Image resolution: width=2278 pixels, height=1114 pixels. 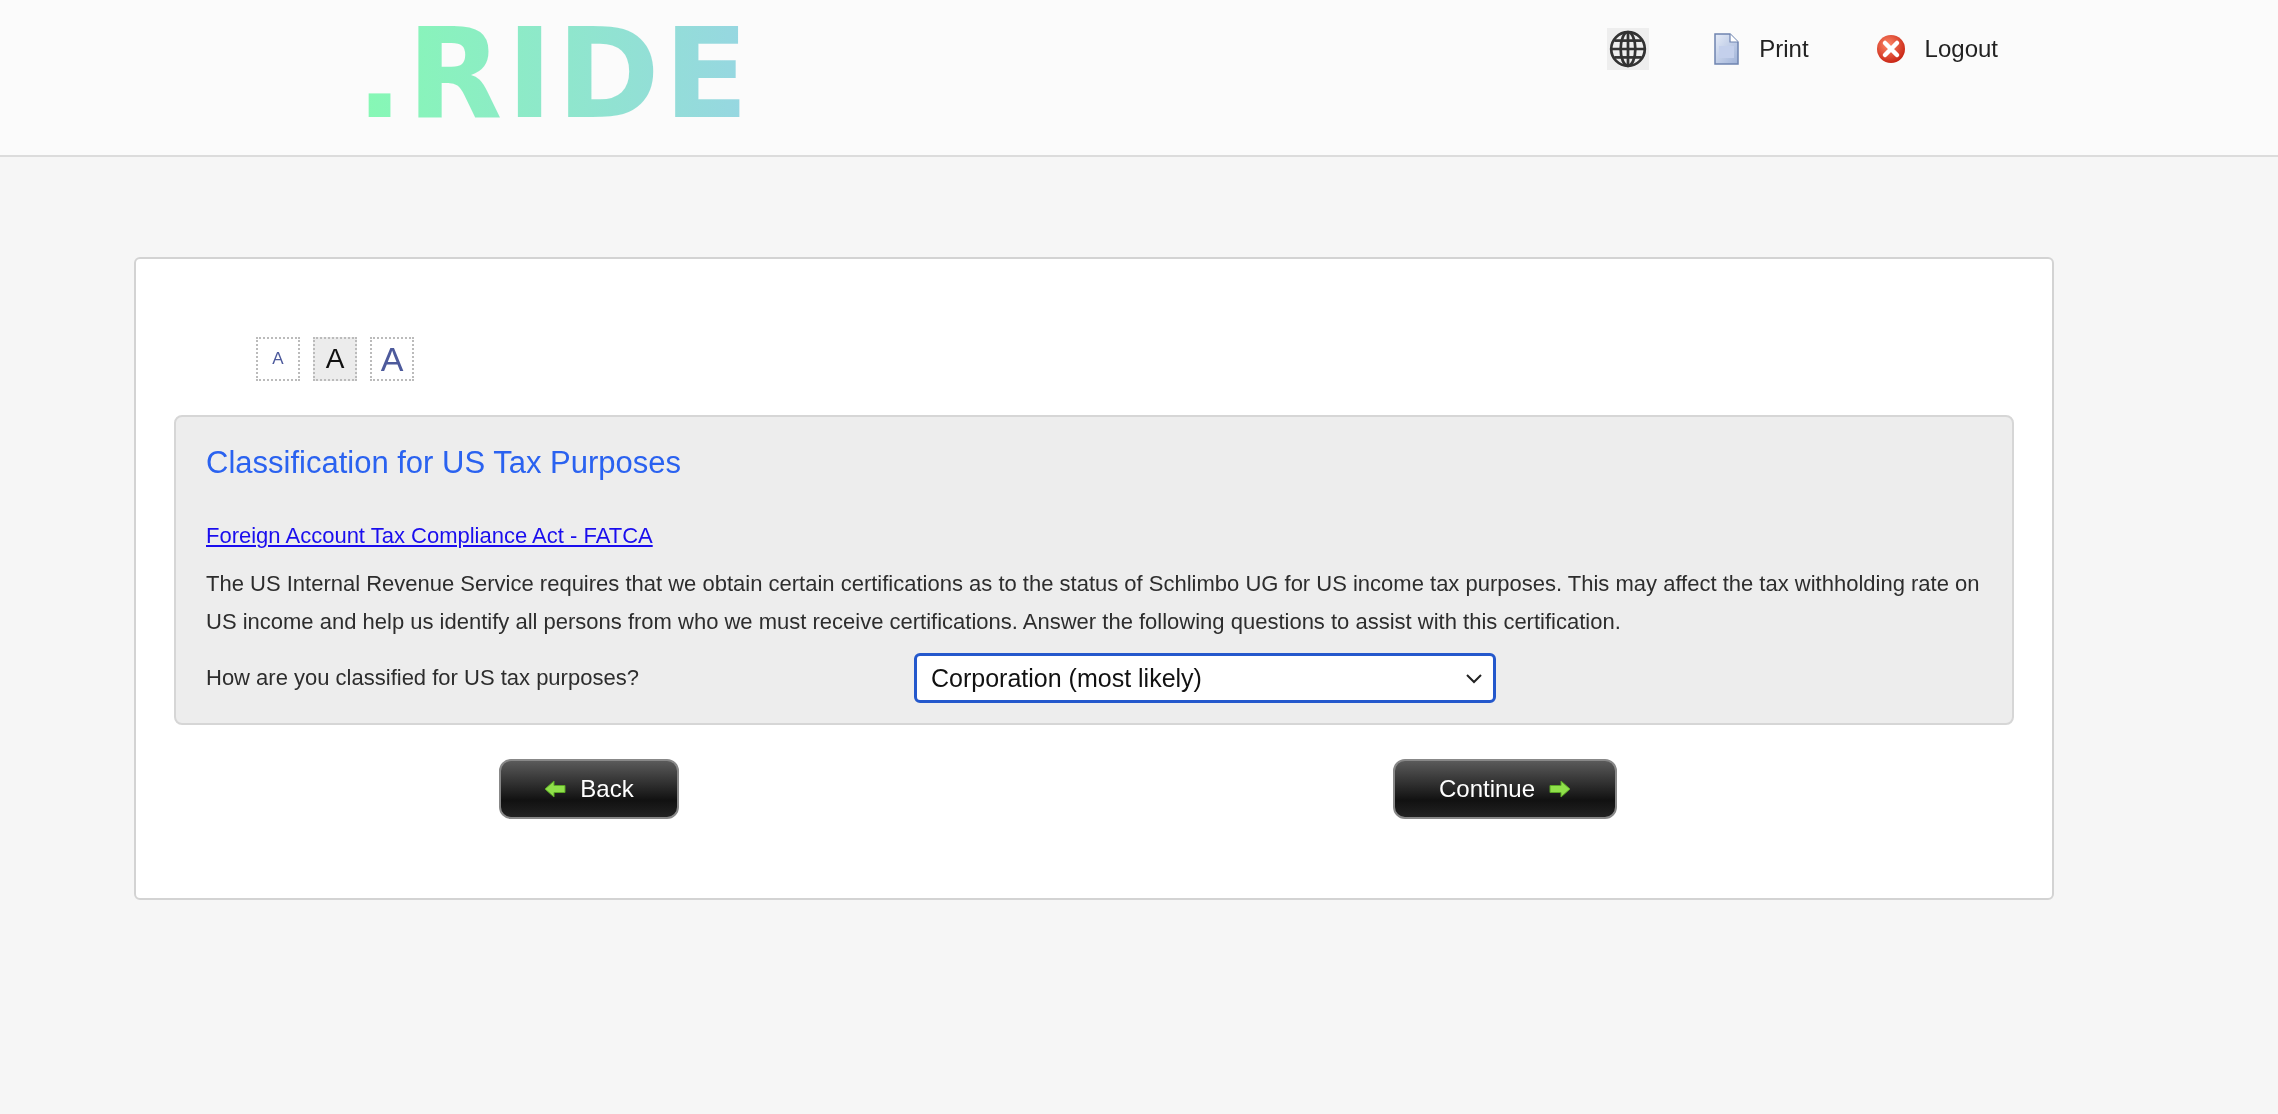 What do you see at coordinates (1727, 49) in the screenshot?
I see `document-icon` at bounding box center [1727, 49].